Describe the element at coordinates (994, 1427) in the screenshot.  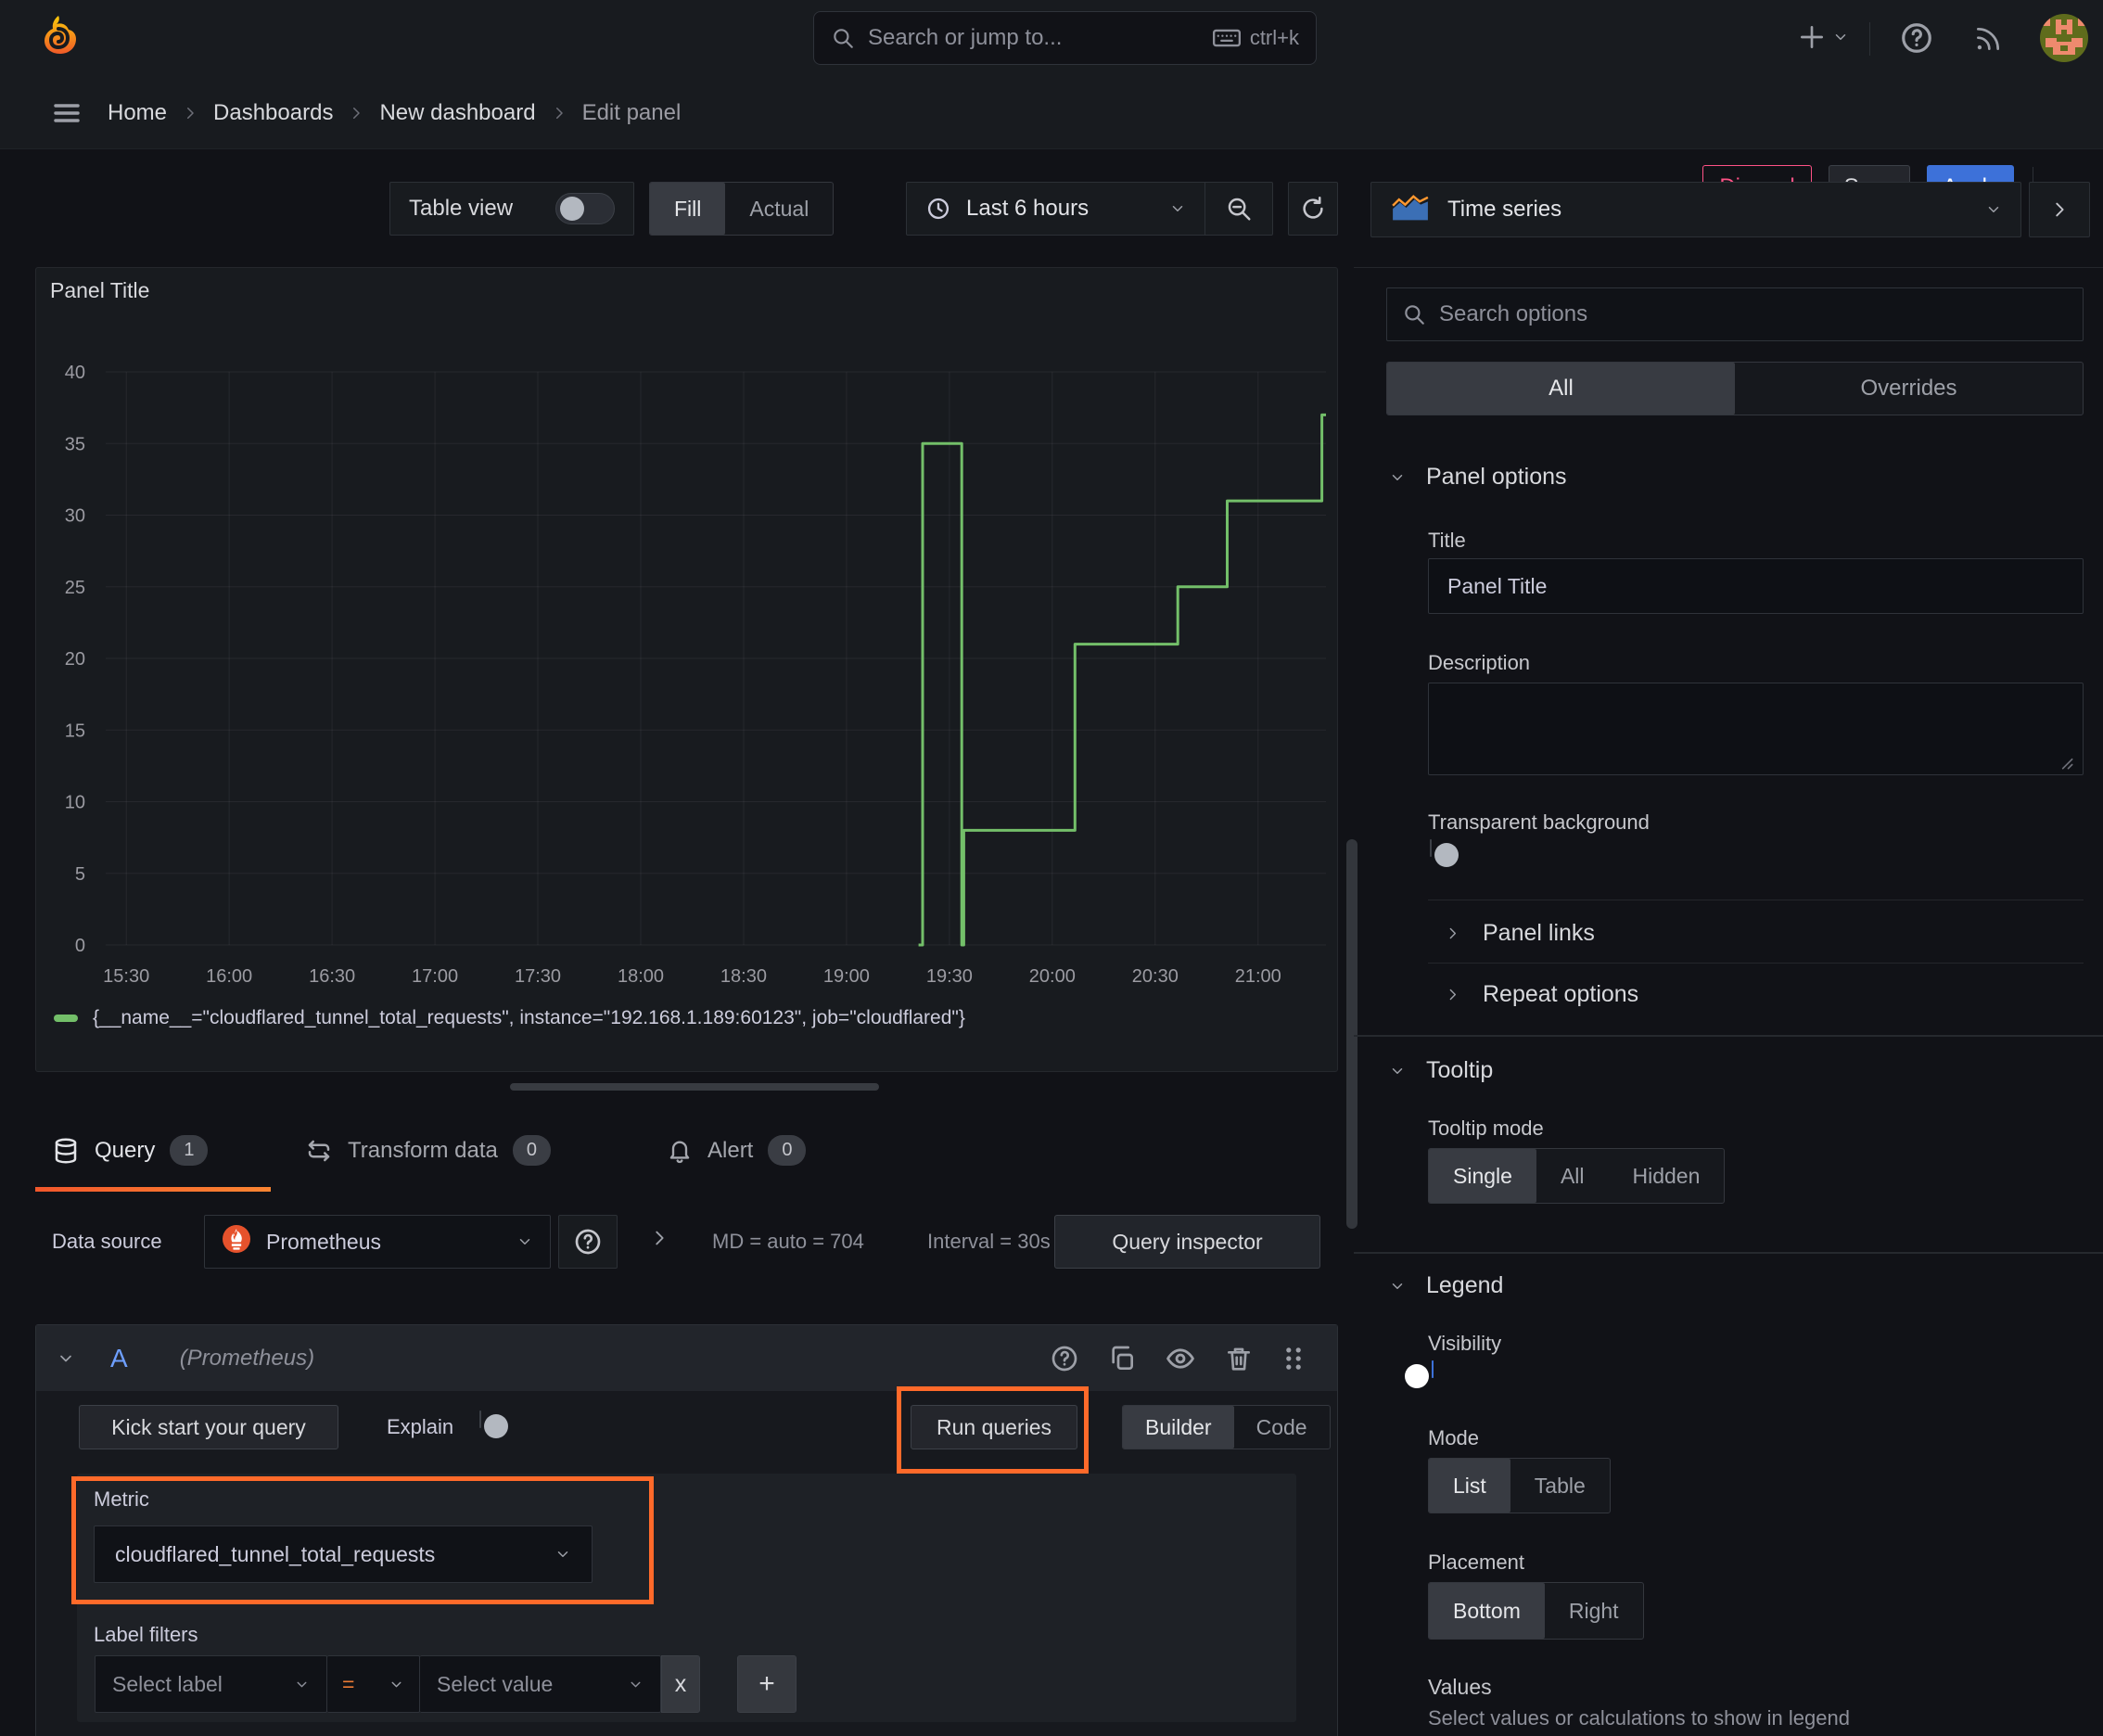
I see `run-queries-button: Run queries` at that location.